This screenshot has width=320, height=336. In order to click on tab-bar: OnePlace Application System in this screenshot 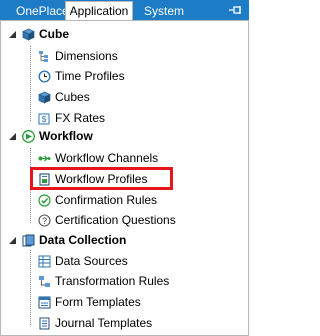, I will do `click(124, 10)`.